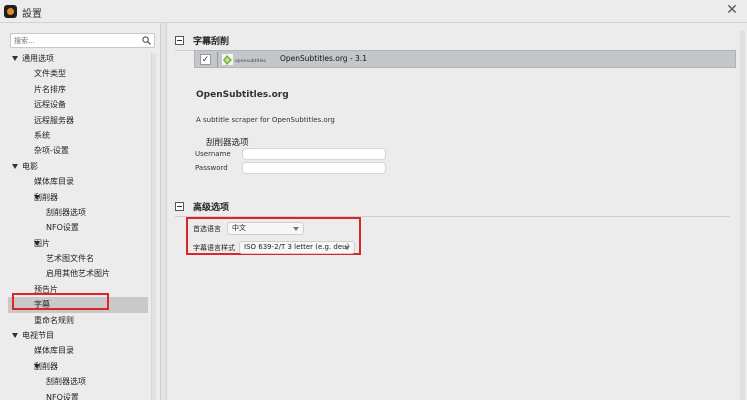 The width and height of the screenshot is (747, 400). Describe the element at coordinates (78, 73) in the screenshot. I see `sidebar-tree-item: 文件类型` at that location.